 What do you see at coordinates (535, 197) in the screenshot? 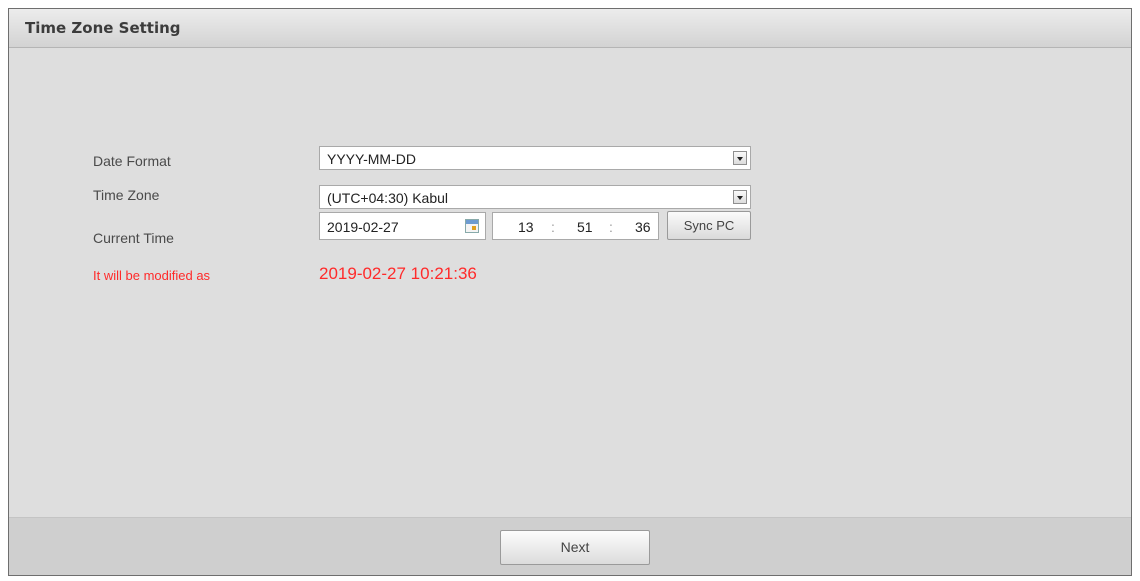
I see `time-zone-select: (UTC+04:30) Kabul` at bounding box center [535, 197].